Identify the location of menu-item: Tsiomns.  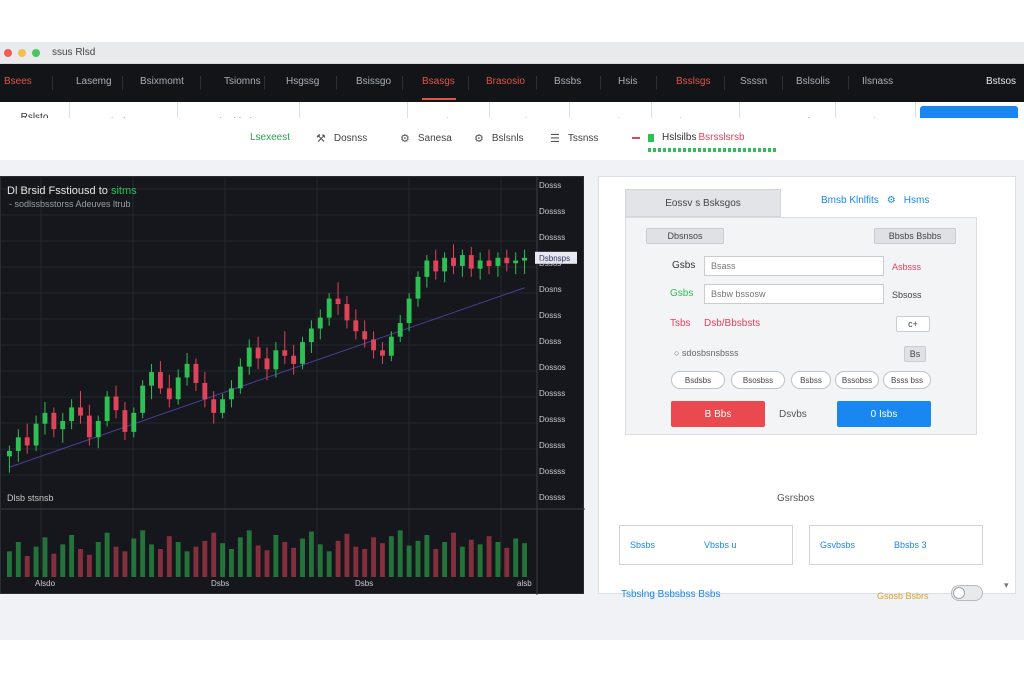
(242, 81).